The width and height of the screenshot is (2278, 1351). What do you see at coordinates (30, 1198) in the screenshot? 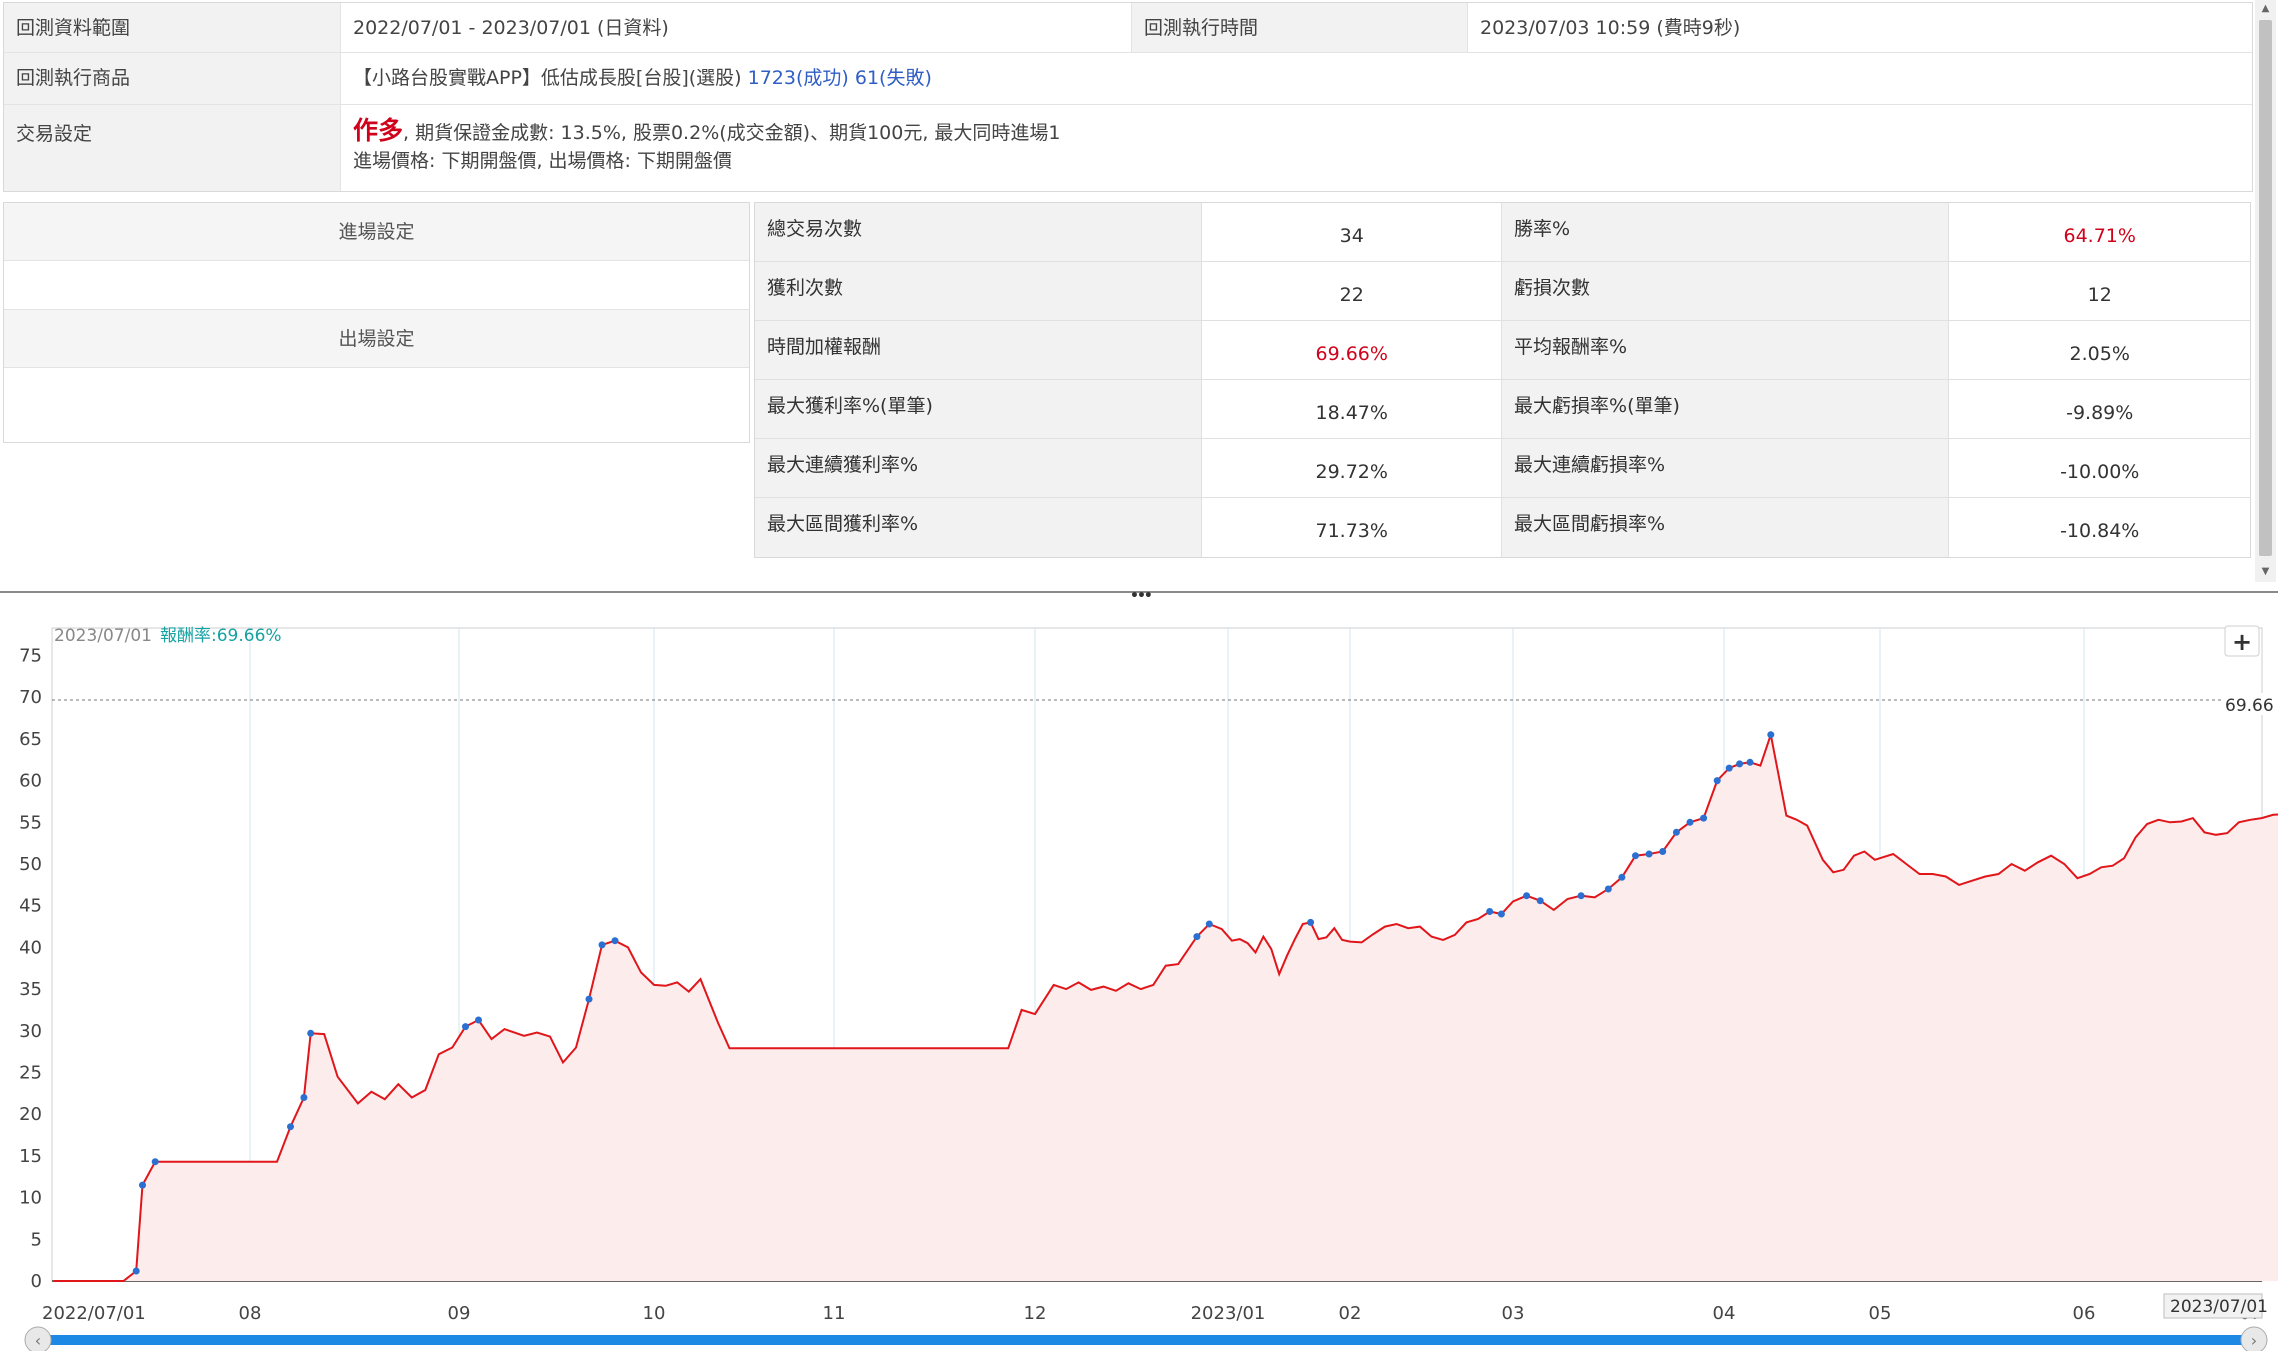
I see `y-tick-label: 10` at bounding box center [30, 1198].